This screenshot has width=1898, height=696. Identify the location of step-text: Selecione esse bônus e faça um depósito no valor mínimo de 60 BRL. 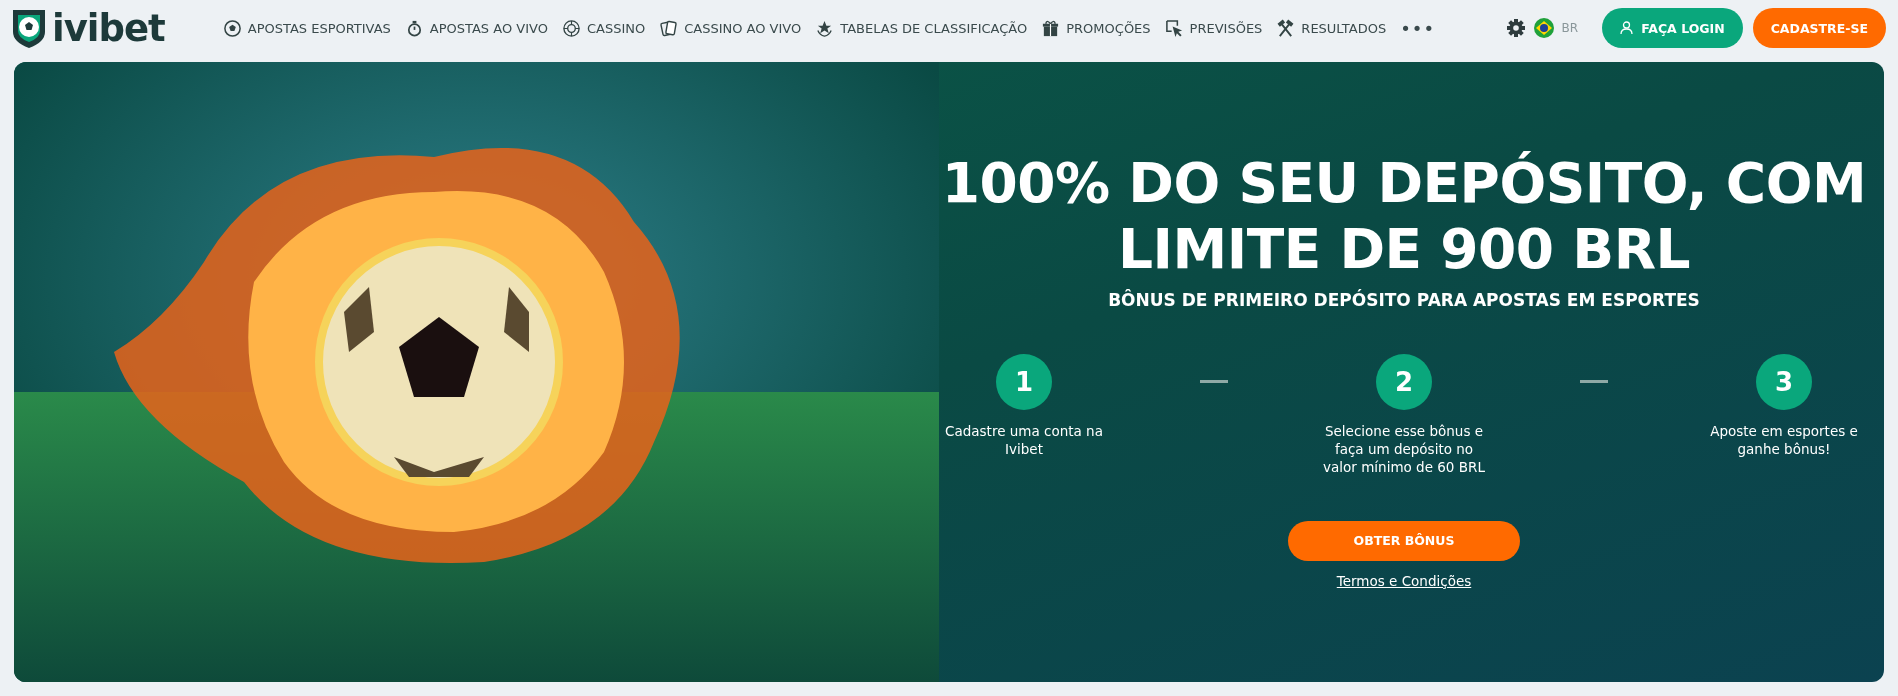
(1404, 449).